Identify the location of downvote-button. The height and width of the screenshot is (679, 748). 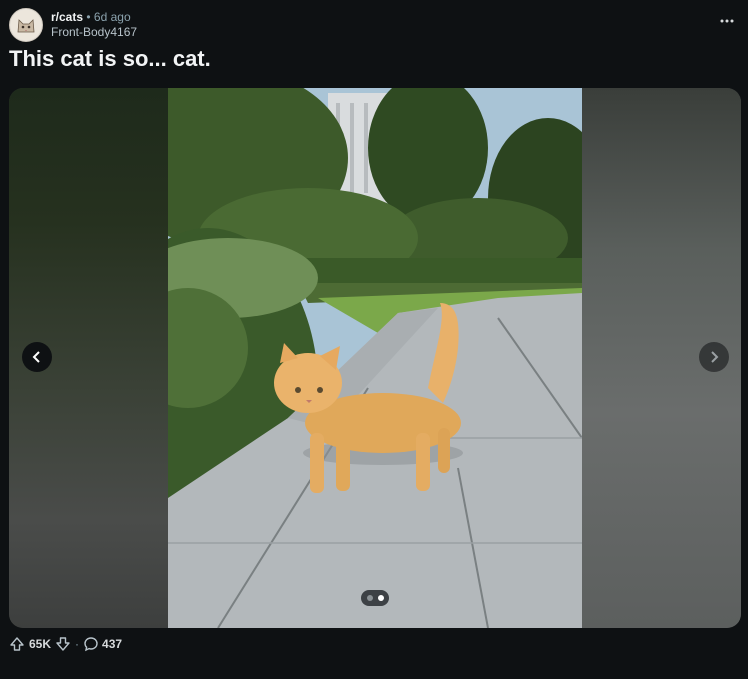
(63, 644).